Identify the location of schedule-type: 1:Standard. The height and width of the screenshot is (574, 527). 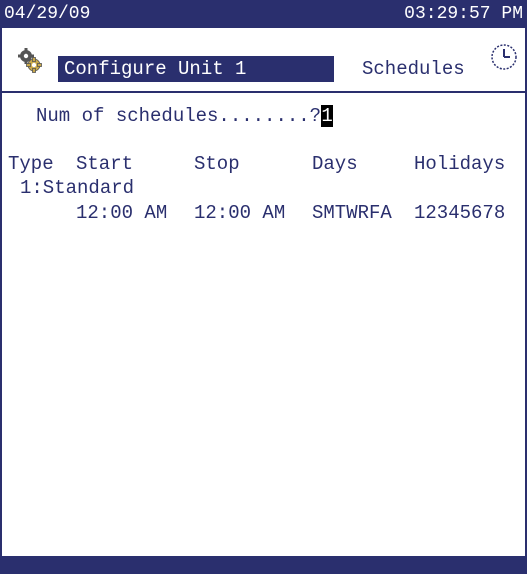
(77, 188).